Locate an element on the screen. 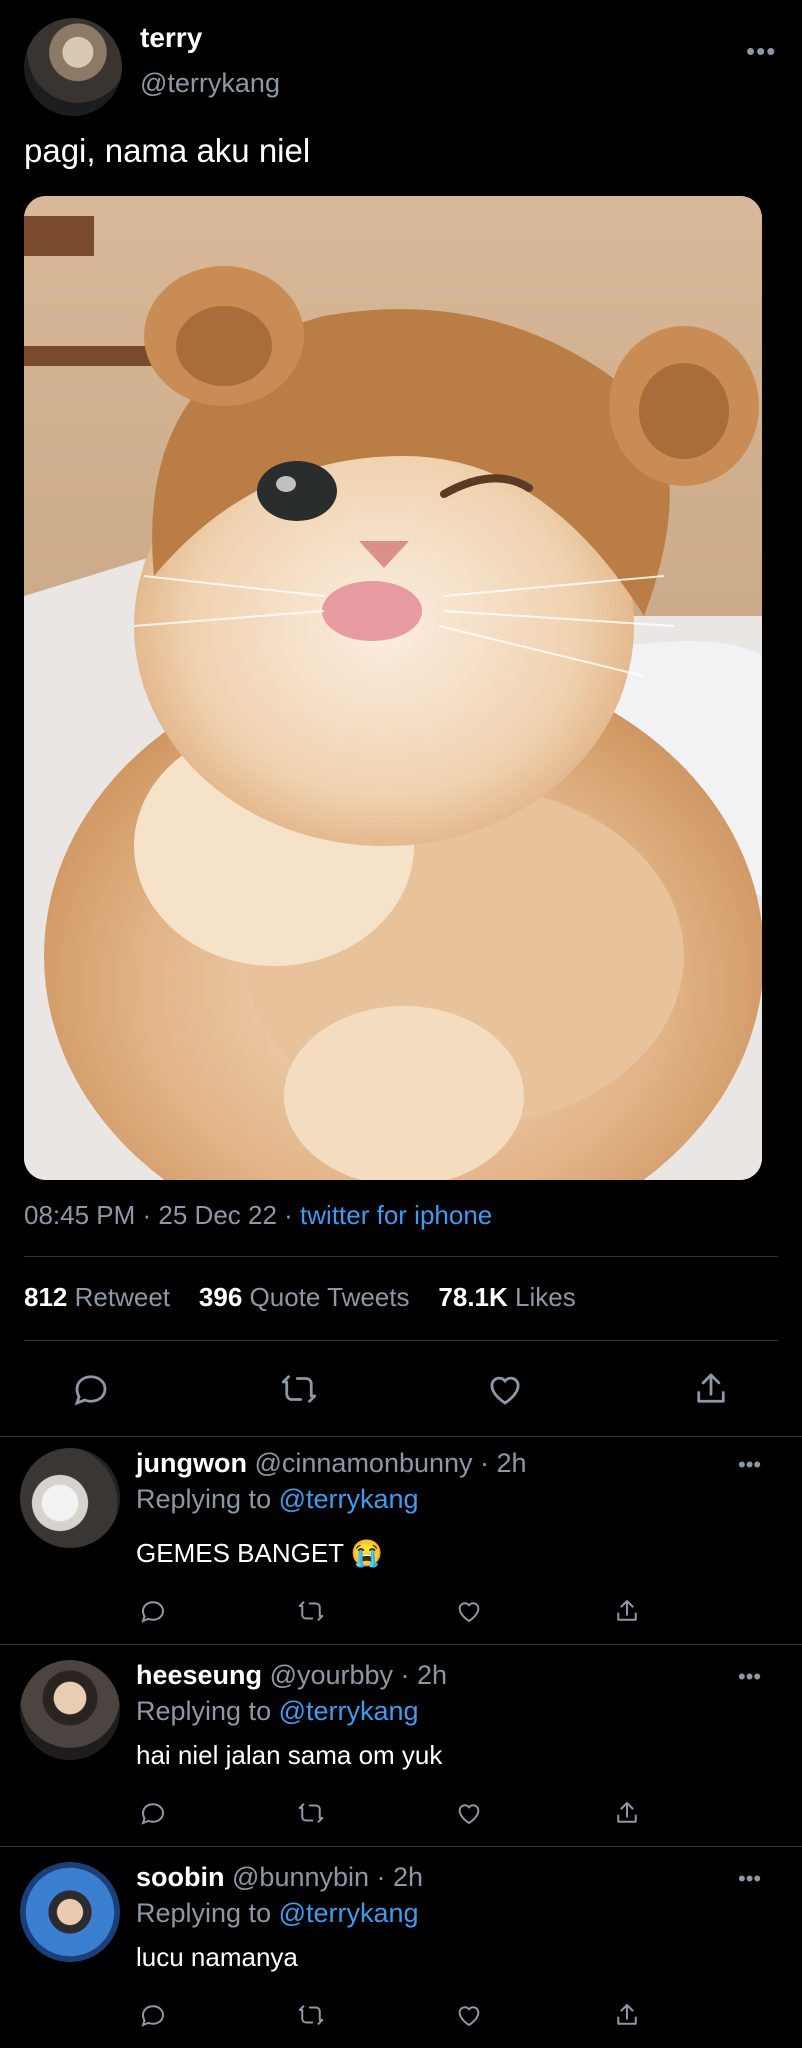 The image size is (802, 2048). retweets-stat: 812 Retweet is located at coordinates (97, 1297).